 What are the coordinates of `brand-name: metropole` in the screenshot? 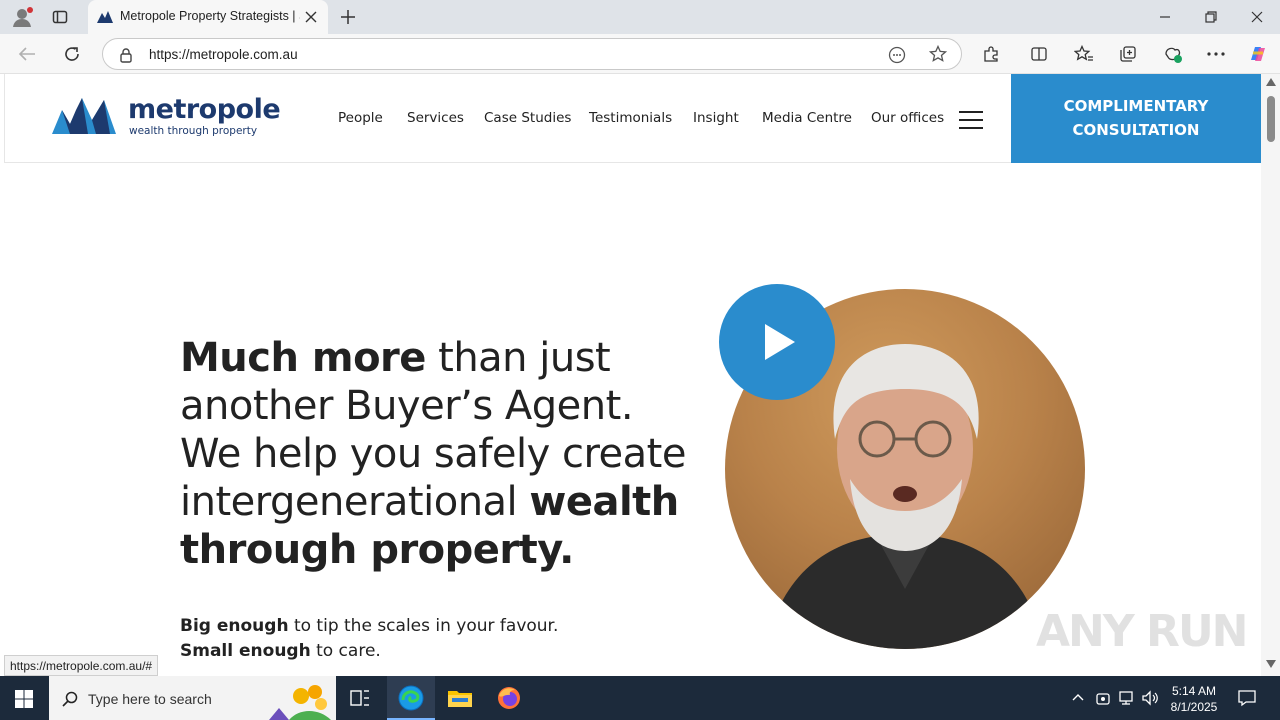 It's located at (204, 109).